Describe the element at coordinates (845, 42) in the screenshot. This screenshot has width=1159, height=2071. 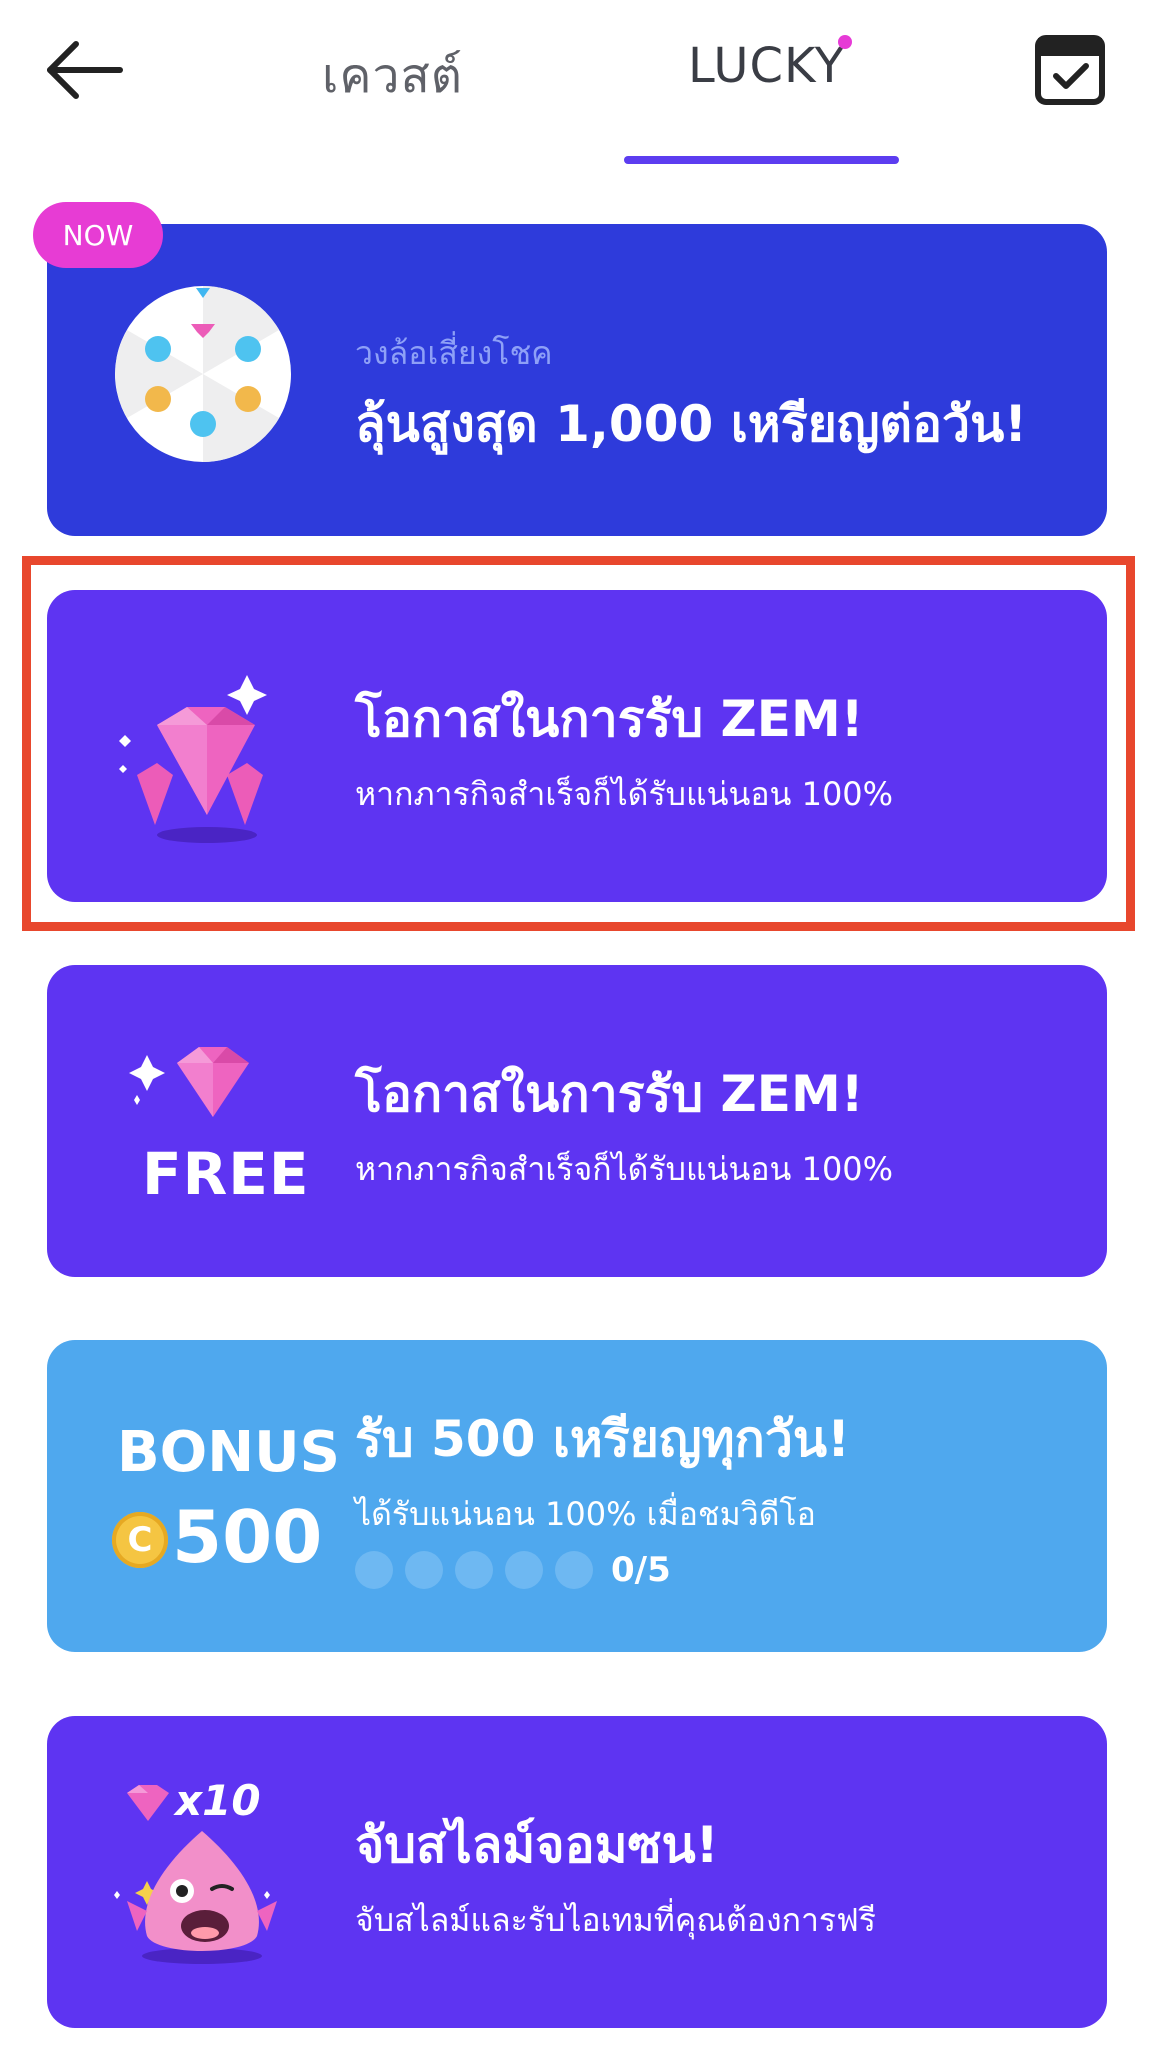
I see `notification-dot` at that location.